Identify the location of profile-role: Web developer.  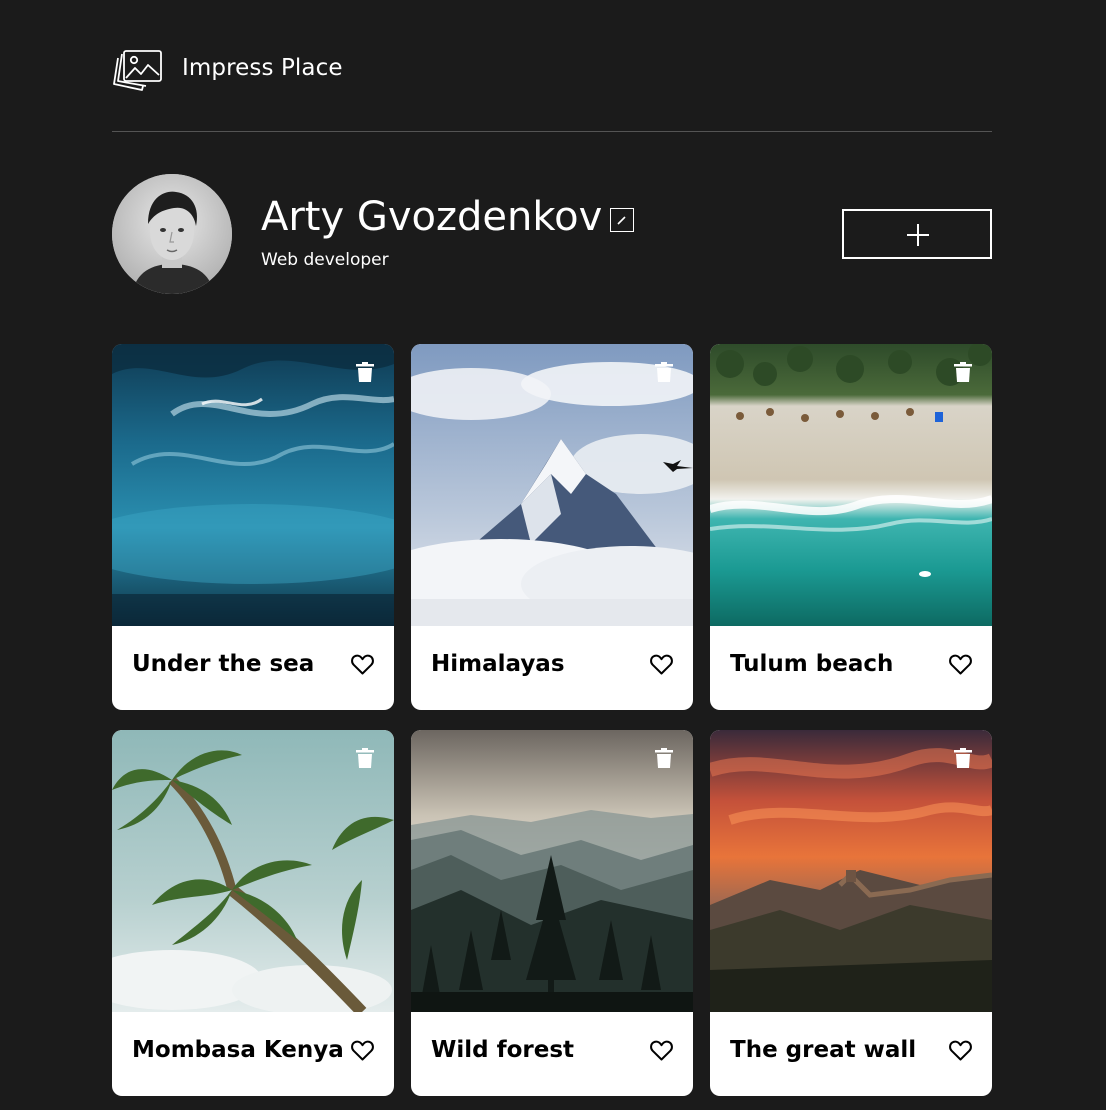
(325, 260).